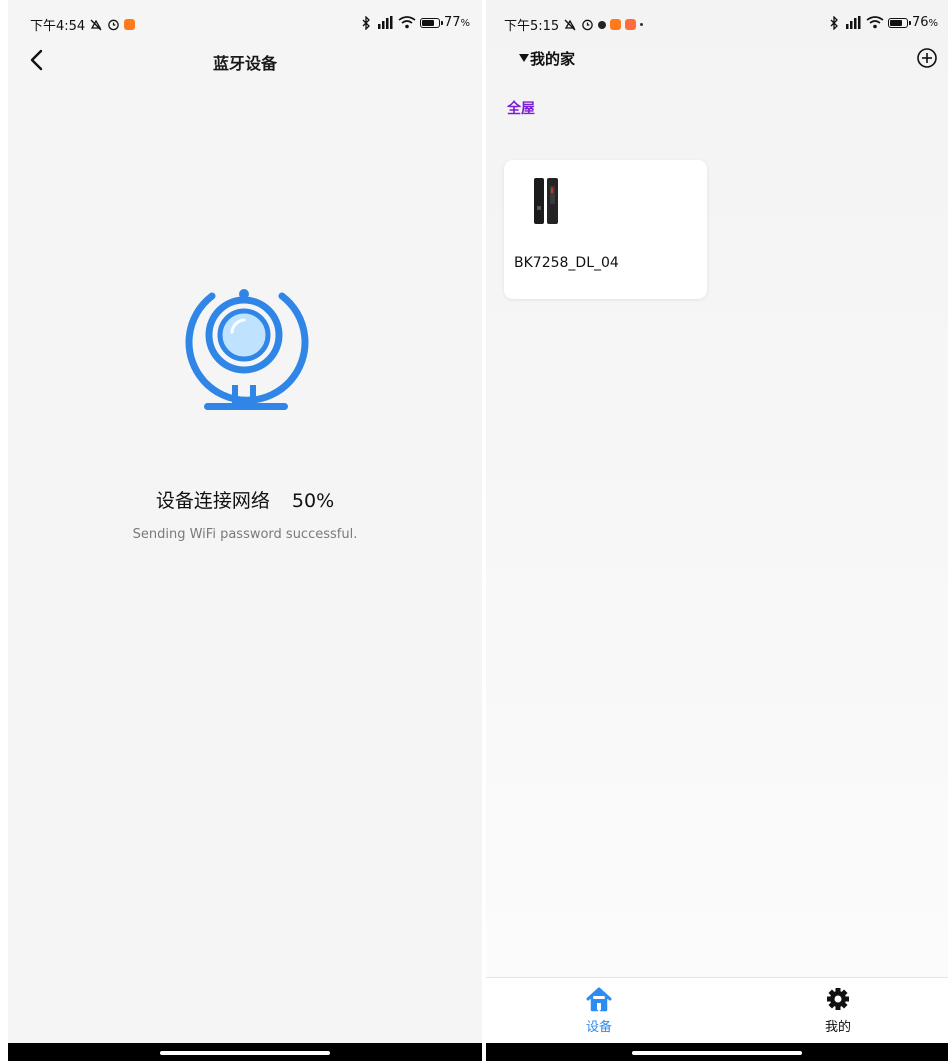  I want to click on add-circle-icon, so click(927, 58).